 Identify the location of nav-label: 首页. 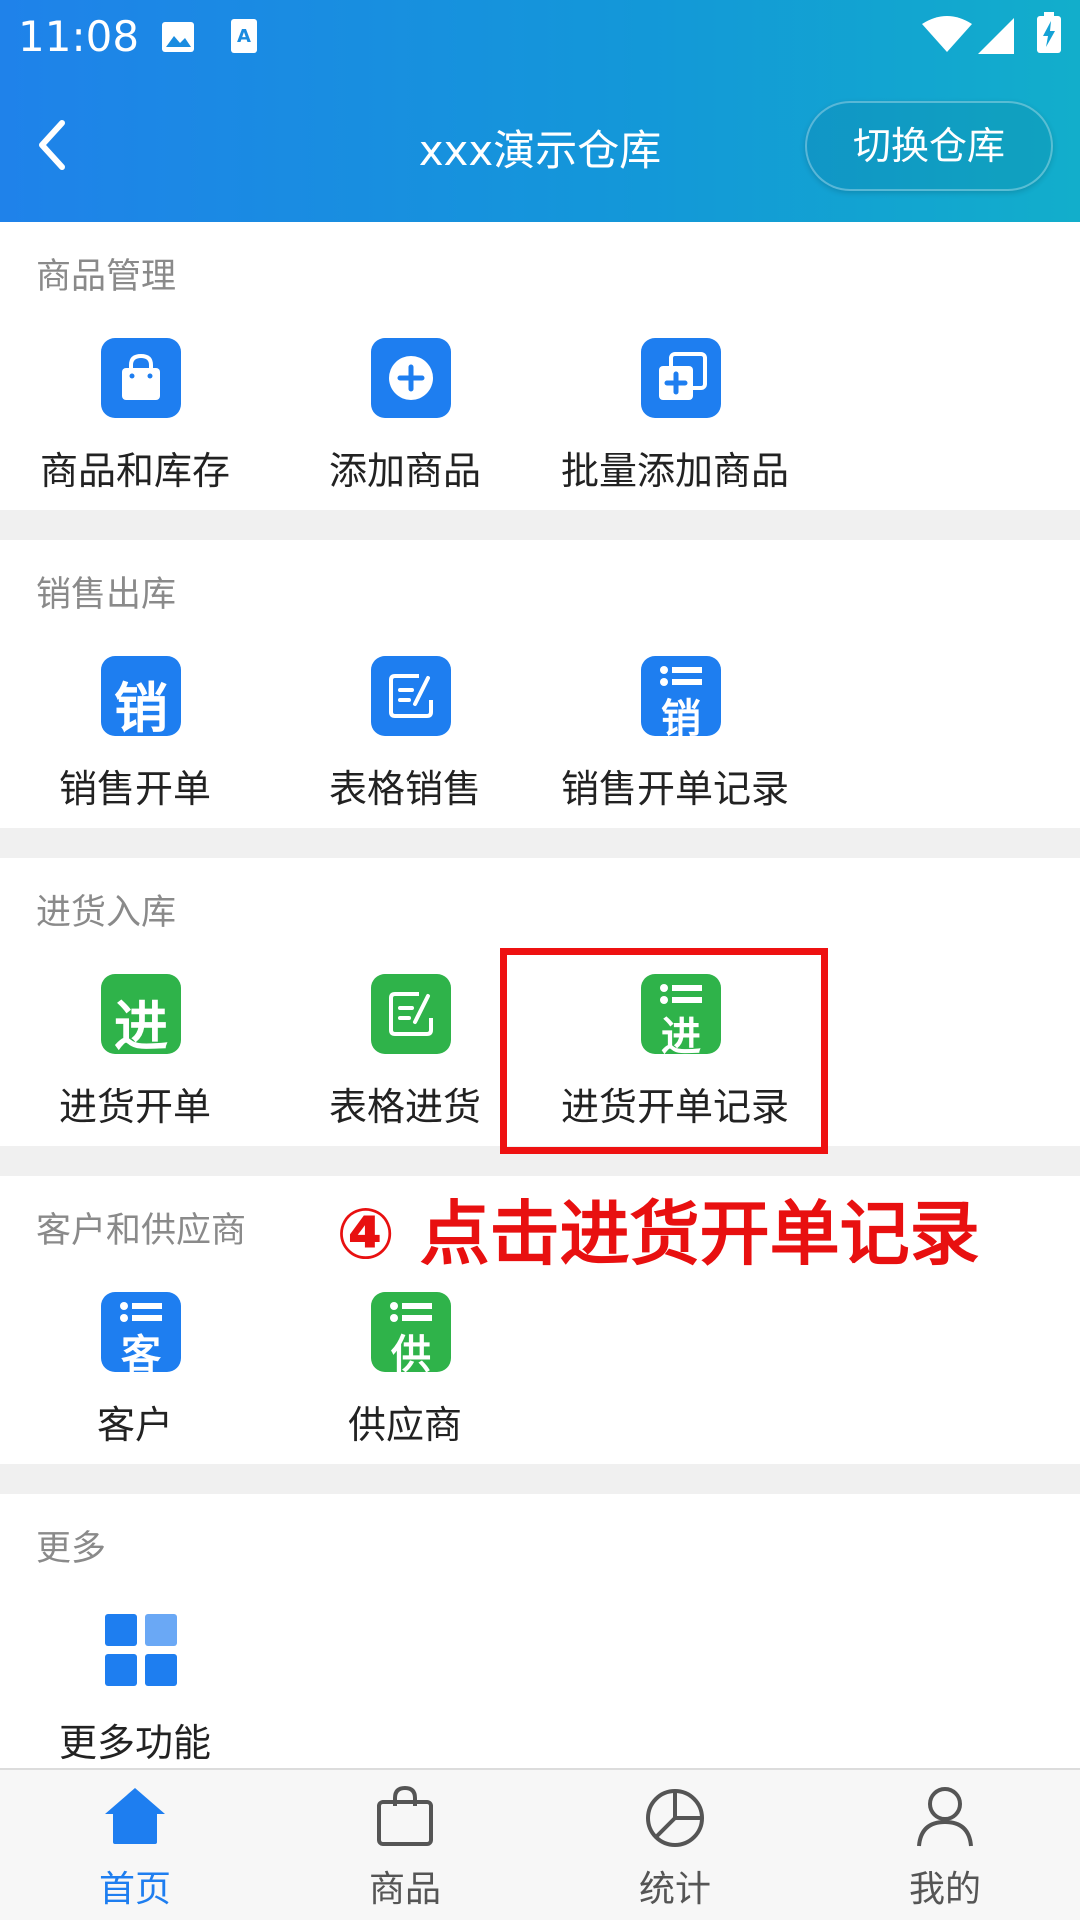
(134, 1889).